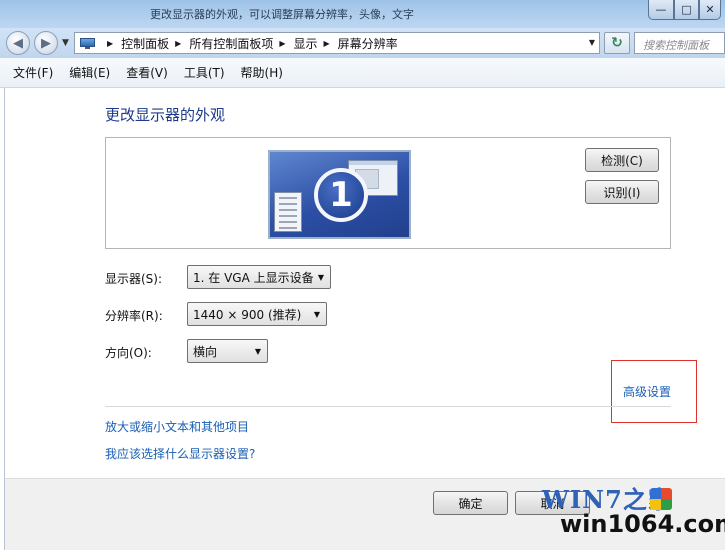 The image size is (725, 550). I want to click on back-button: ◀, so click(18, 43).